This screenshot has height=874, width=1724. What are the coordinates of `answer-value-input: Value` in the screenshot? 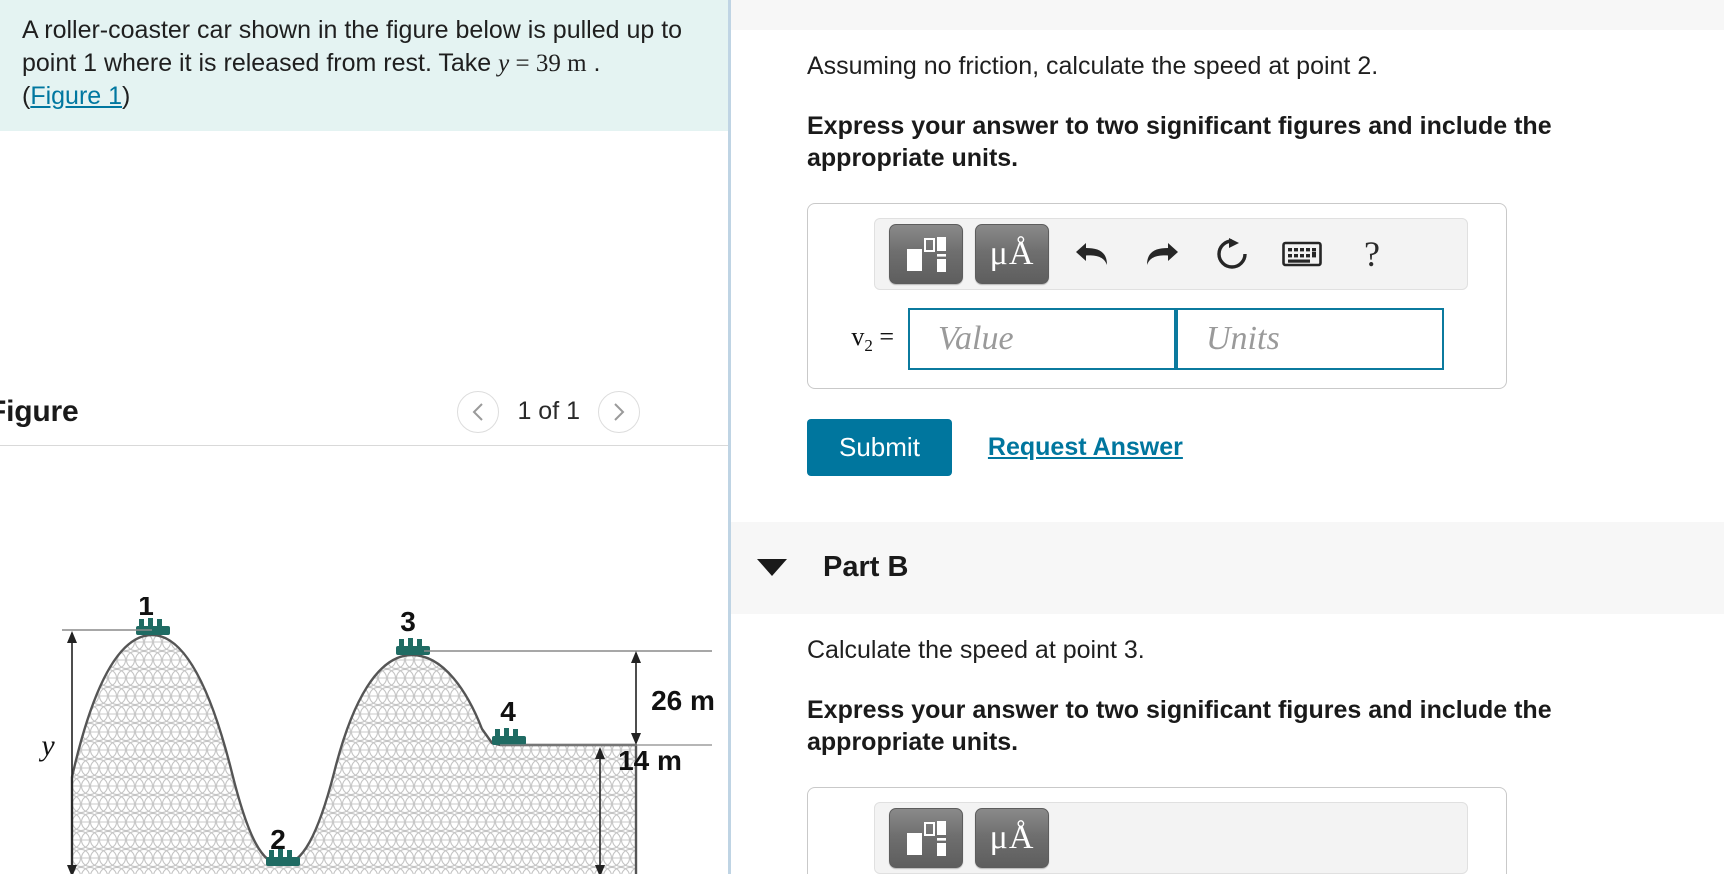 It's located at (1042, 338).